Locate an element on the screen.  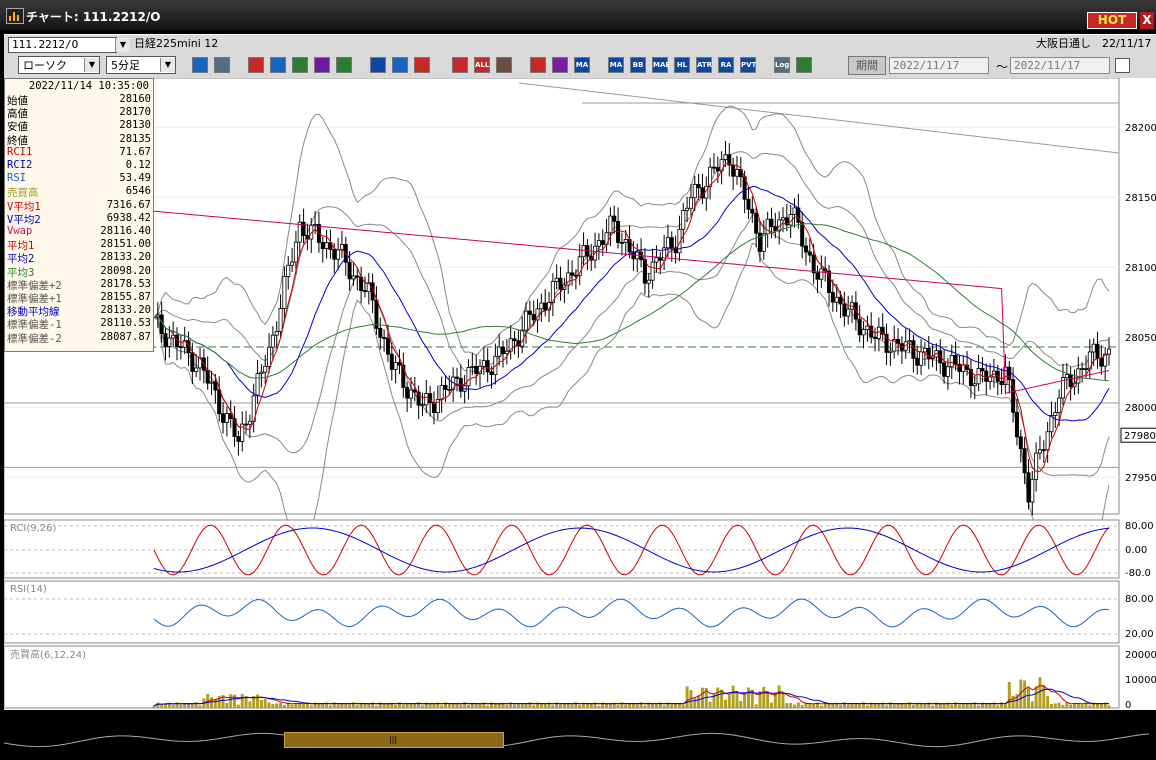
close-button: X is located at coordinates (1147, 20).